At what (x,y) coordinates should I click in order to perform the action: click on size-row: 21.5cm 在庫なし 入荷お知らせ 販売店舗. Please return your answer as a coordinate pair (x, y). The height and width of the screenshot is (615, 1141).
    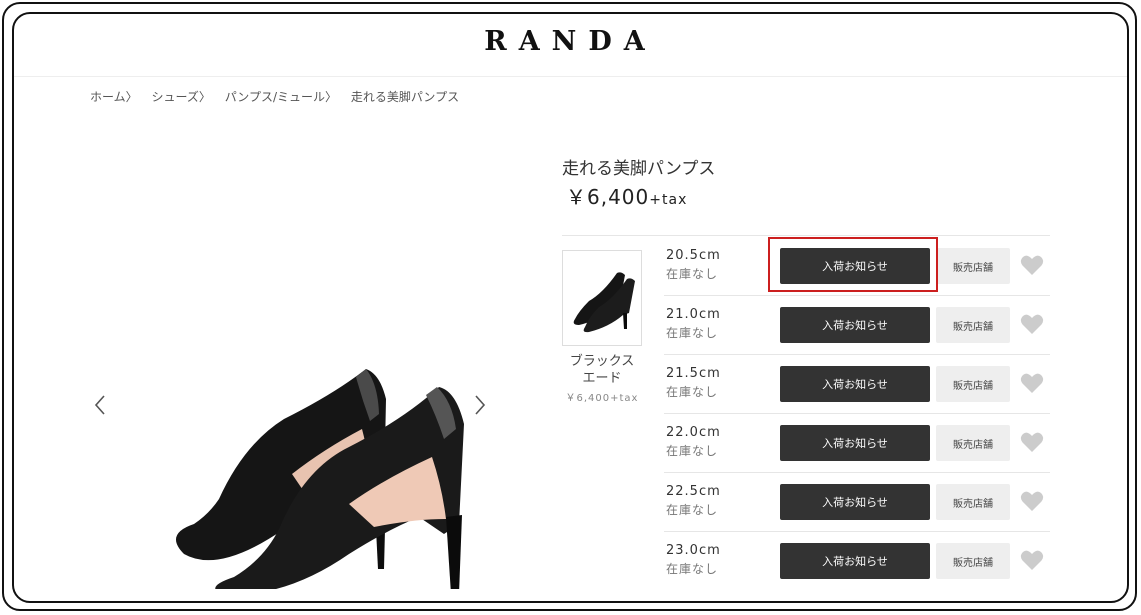
    Looking at the image, I should click on (857, 384).